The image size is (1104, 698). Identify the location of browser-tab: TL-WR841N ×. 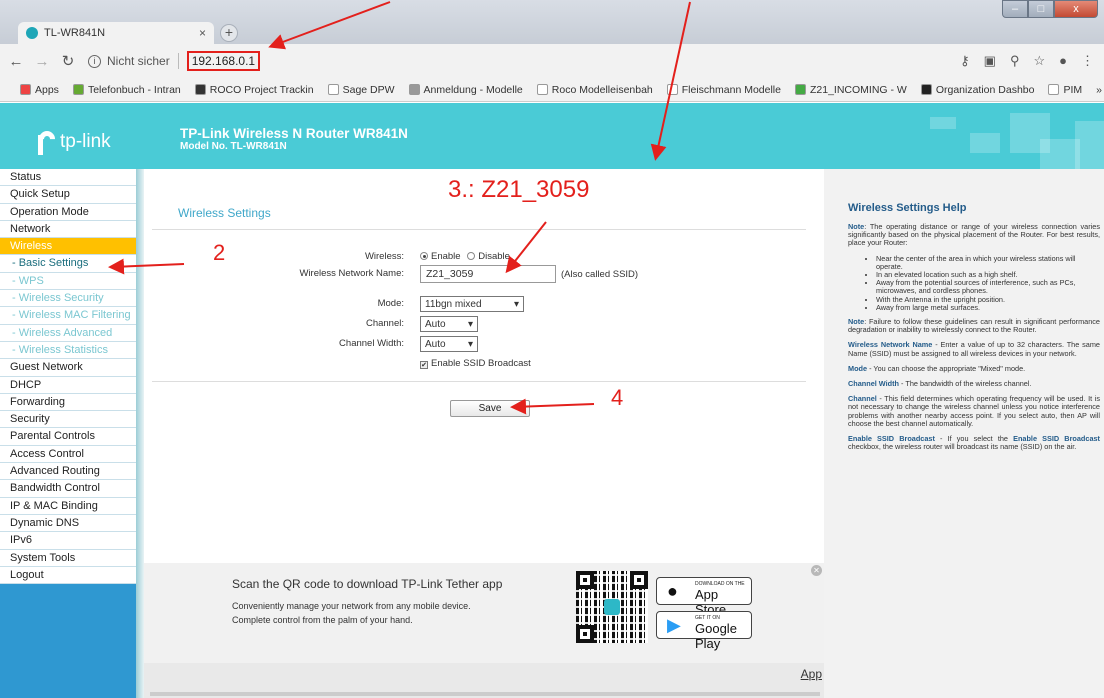
(116, 33).